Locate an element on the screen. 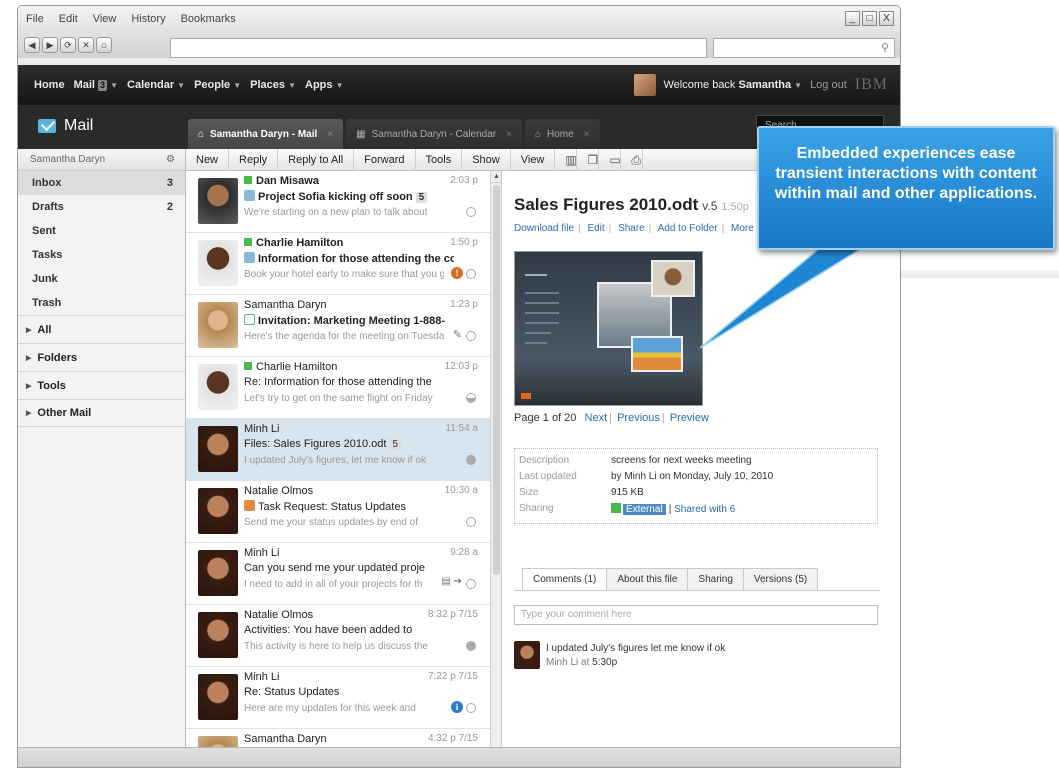 The width and height of the screenshot is (1059, 768). new-button: New is located at coordinates (208, 159).